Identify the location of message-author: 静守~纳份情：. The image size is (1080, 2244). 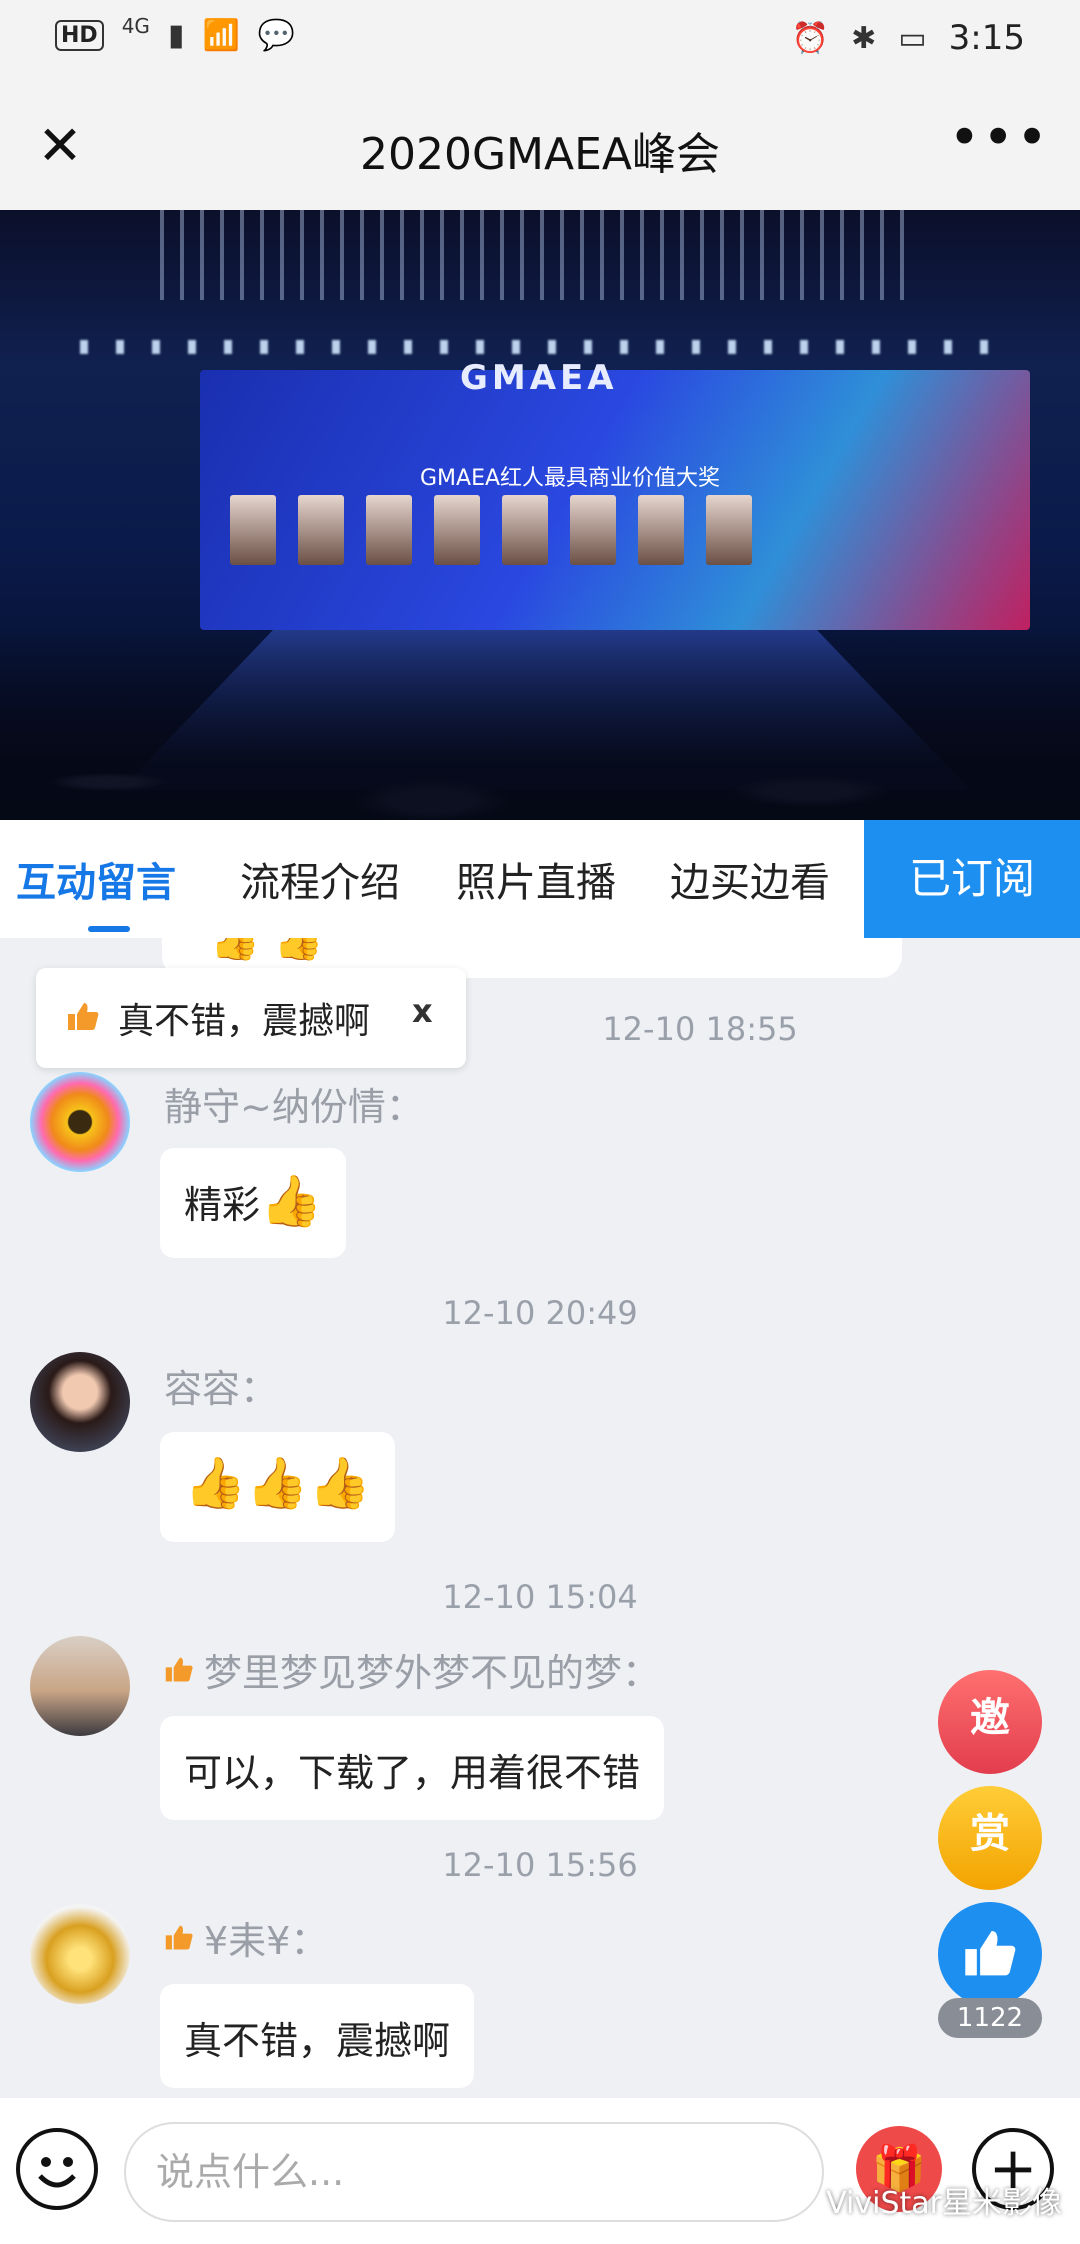
(294, 1107).